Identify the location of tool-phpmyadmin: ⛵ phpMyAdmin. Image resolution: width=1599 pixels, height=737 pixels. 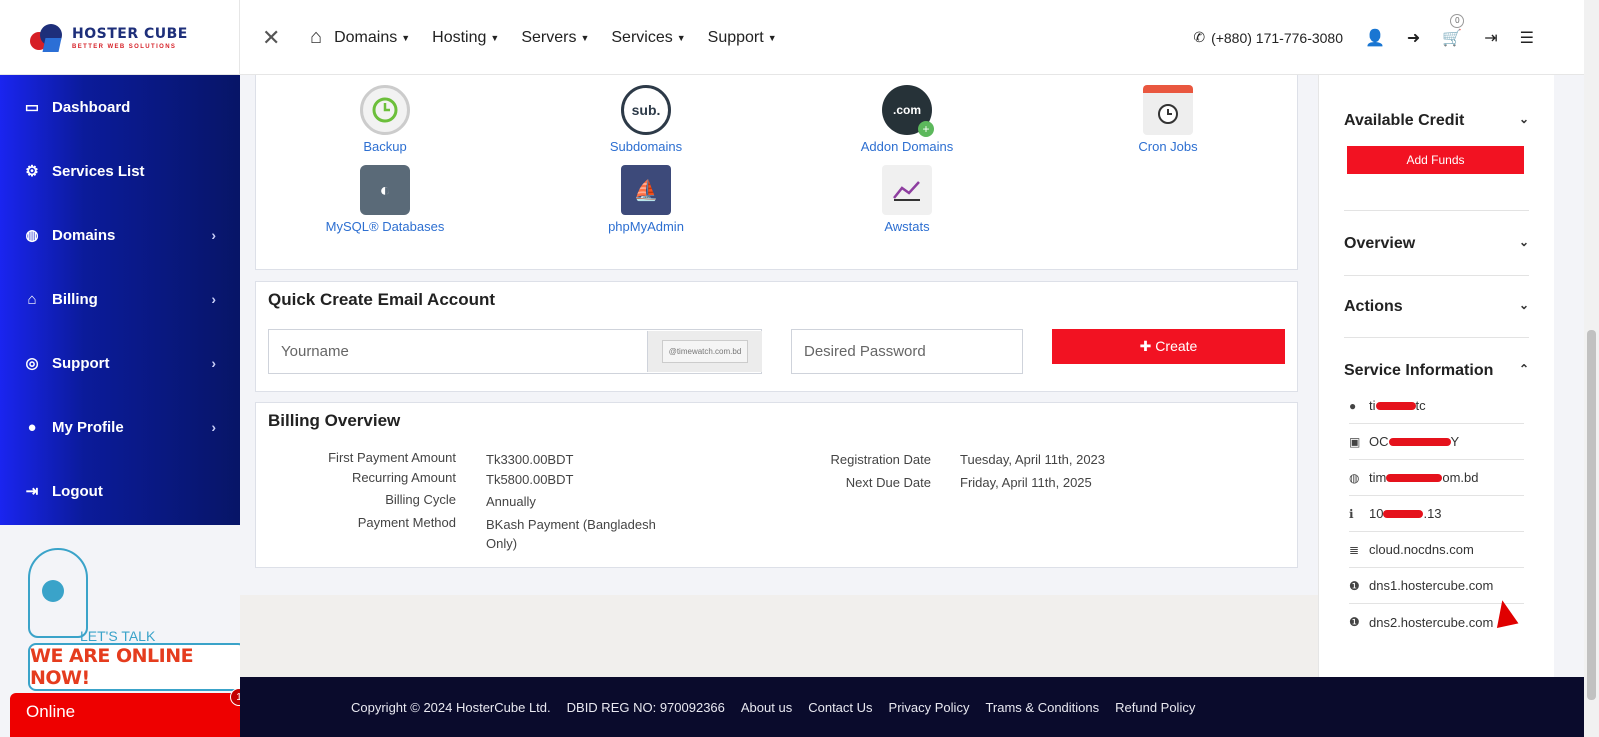
(646, 199).